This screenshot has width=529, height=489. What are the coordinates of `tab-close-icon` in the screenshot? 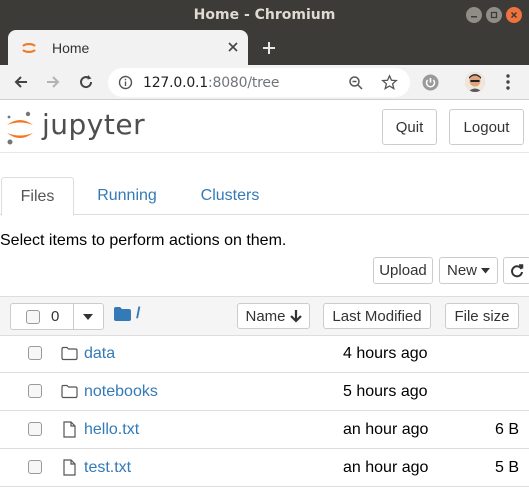 It's located at (233, 47).